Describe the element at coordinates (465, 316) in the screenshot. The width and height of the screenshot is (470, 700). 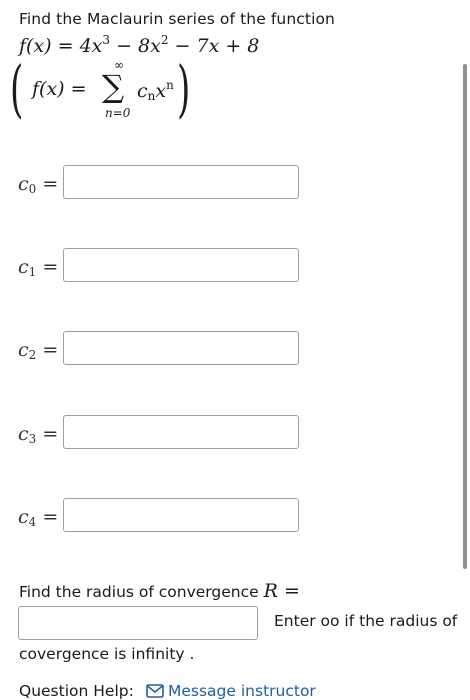
I see `scrollbar` at that location.